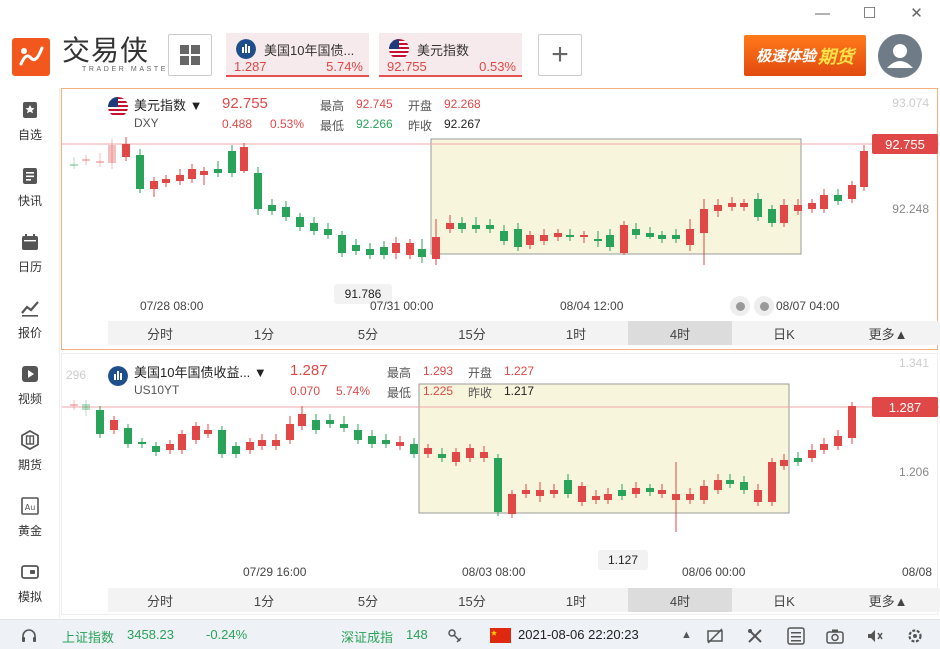  Describe the element at coordinates (455, 636) in the screenshot. I see `link-icon` at that location.